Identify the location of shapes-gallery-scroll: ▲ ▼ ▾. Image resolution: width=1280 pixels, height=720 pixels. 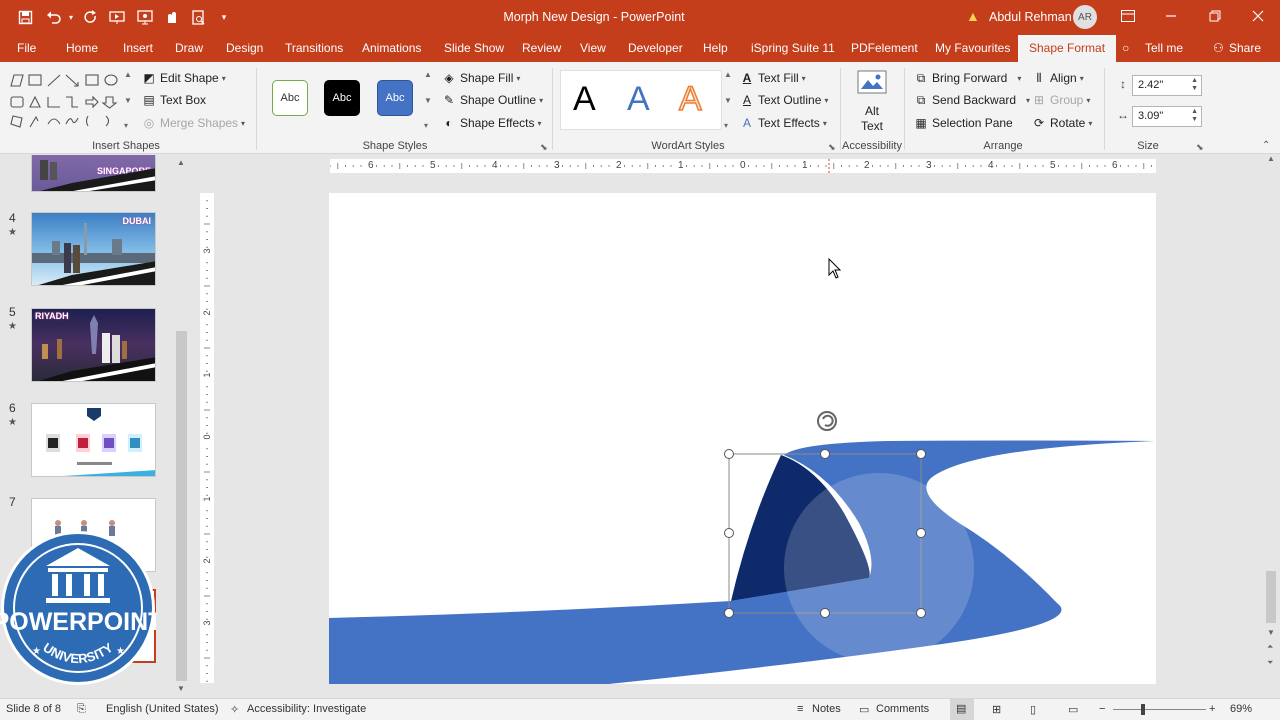
(129, 100).